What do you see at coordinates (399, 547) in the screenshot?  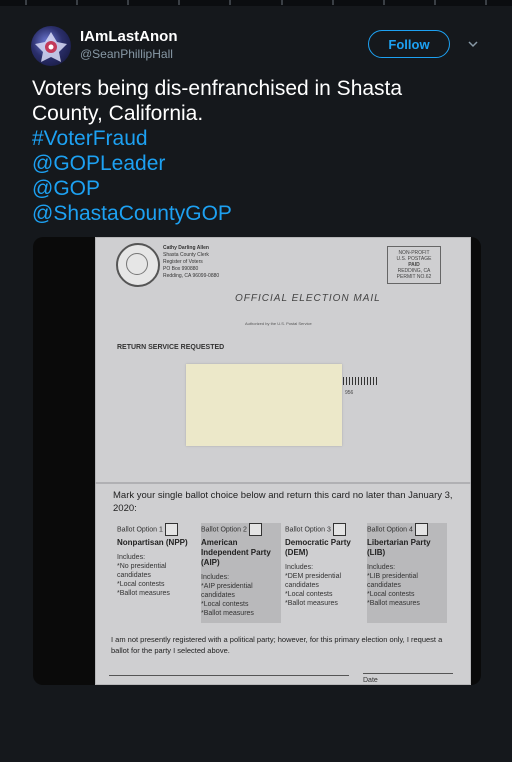 I see `option-party: Libertarian Party (LIB)` at bounding box center [399, 547].